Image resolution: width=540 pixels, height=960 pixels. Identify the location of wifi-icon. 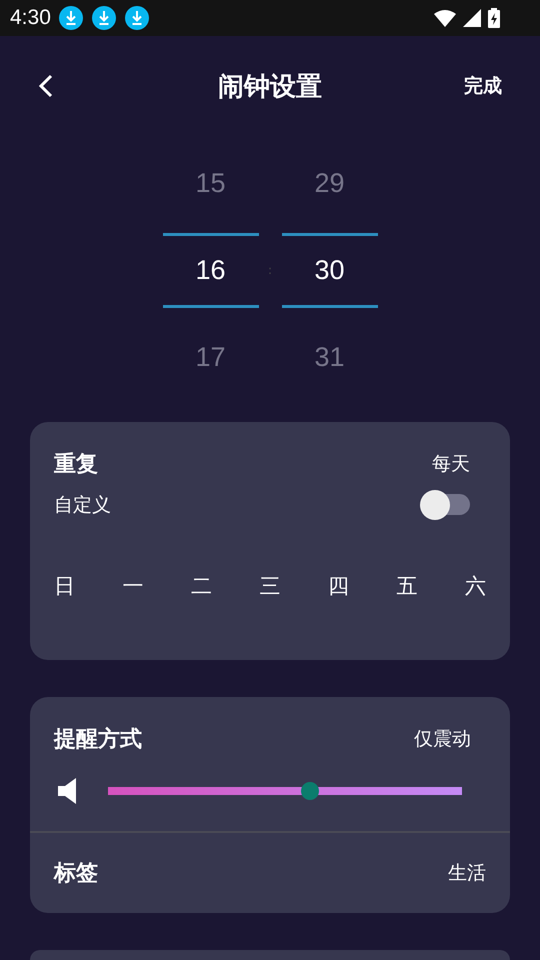
(445, 18).